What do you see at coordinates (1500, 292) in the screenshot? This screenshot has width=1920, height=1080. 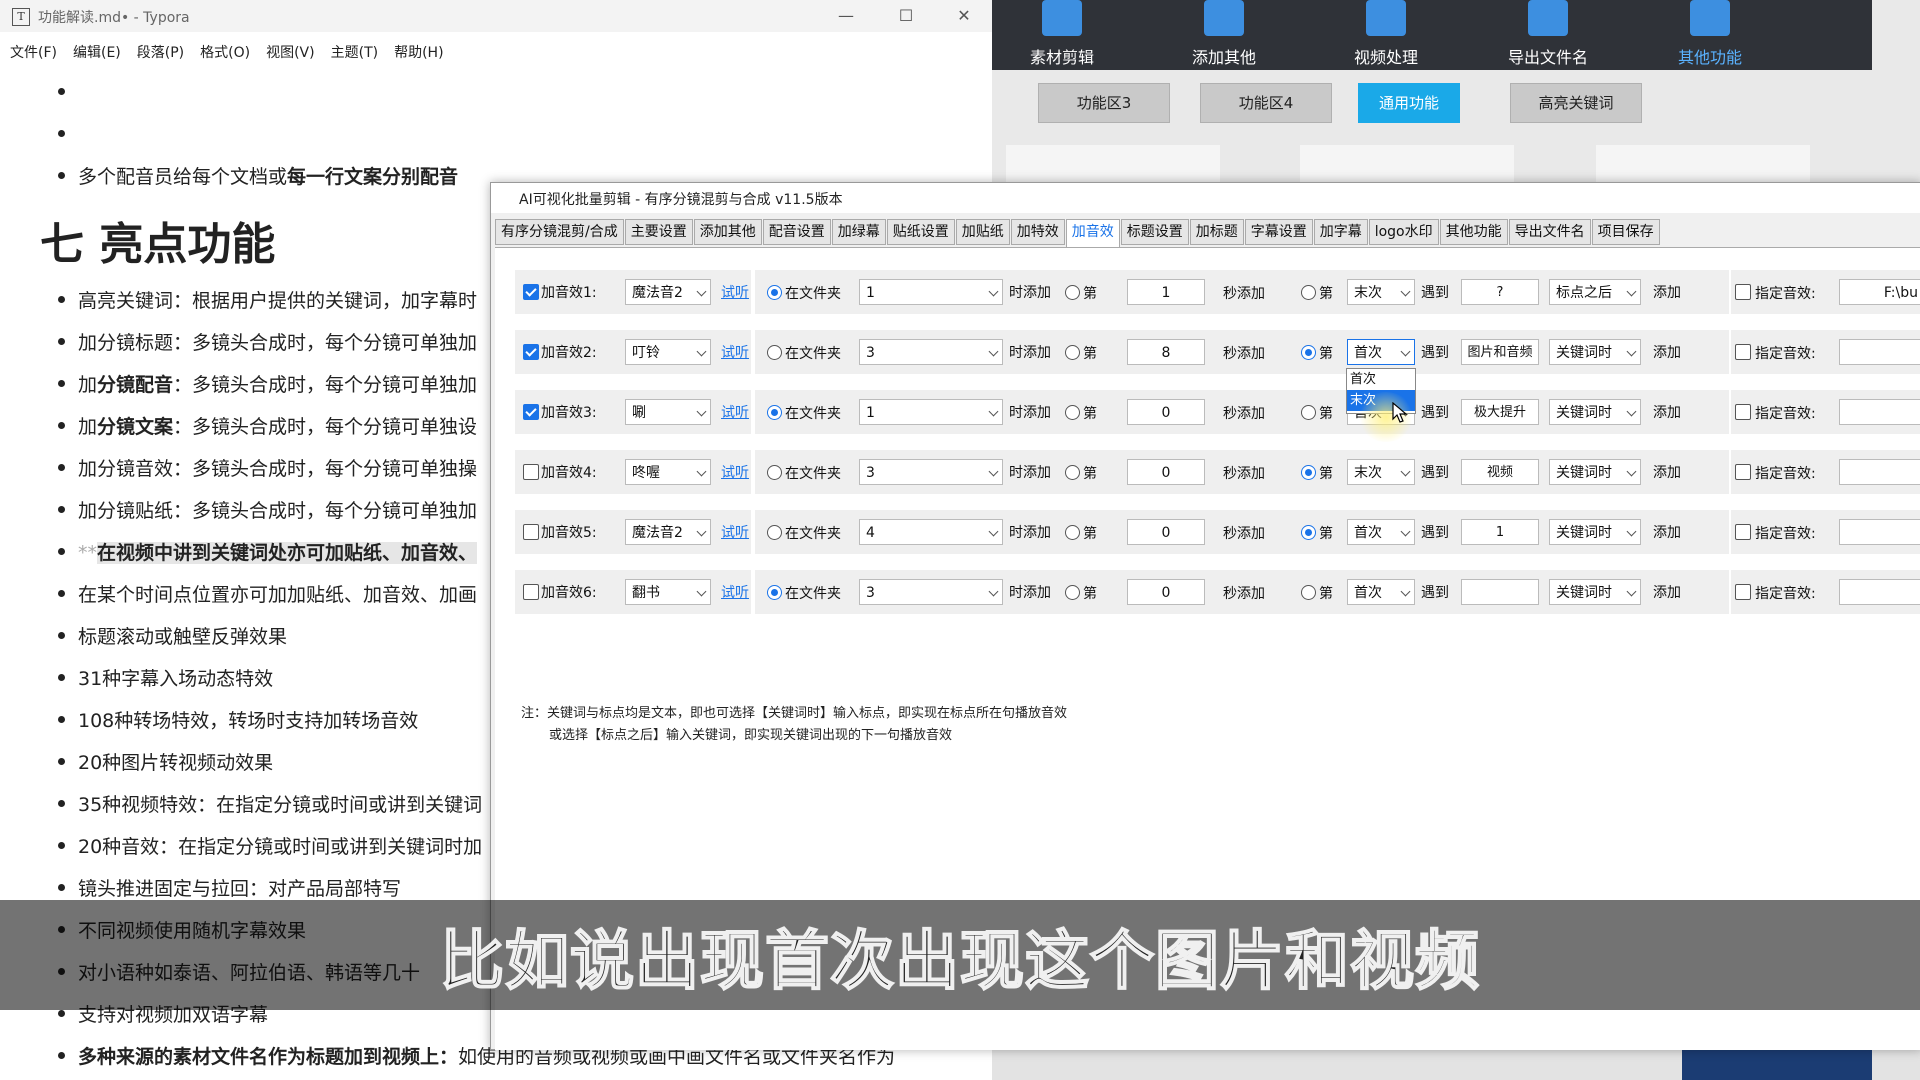 I see `keyword-input: ?` at bounding box center [1500, 292].